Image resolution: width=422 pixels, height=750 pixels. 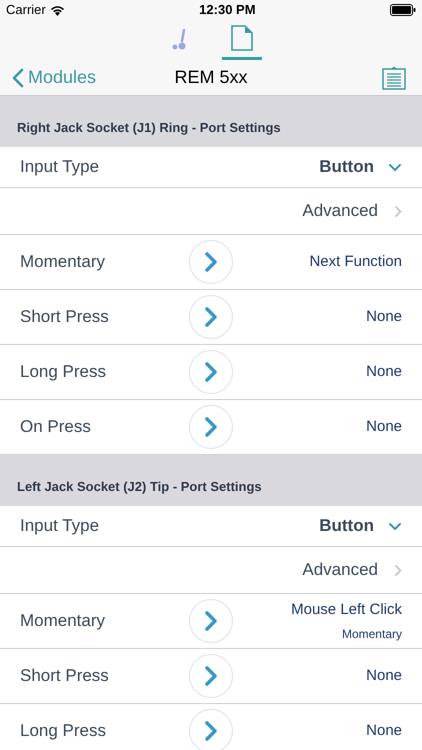 I want to click on battery-icon, so click(x=403, y=10).